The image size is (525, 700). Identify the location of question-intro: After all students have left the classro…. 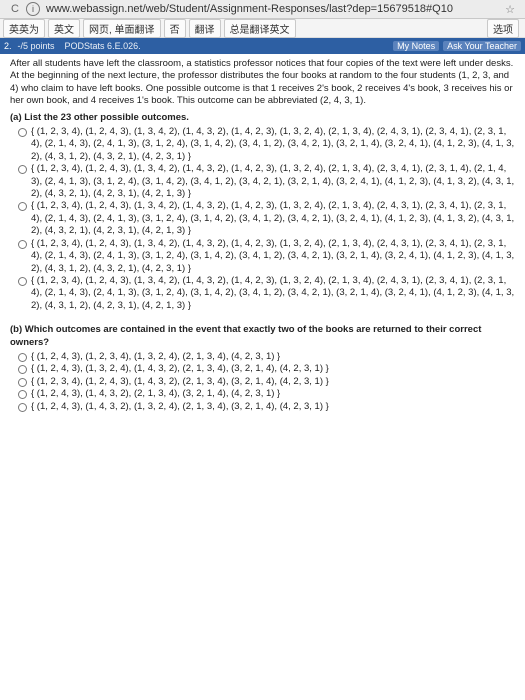
(262, 82).